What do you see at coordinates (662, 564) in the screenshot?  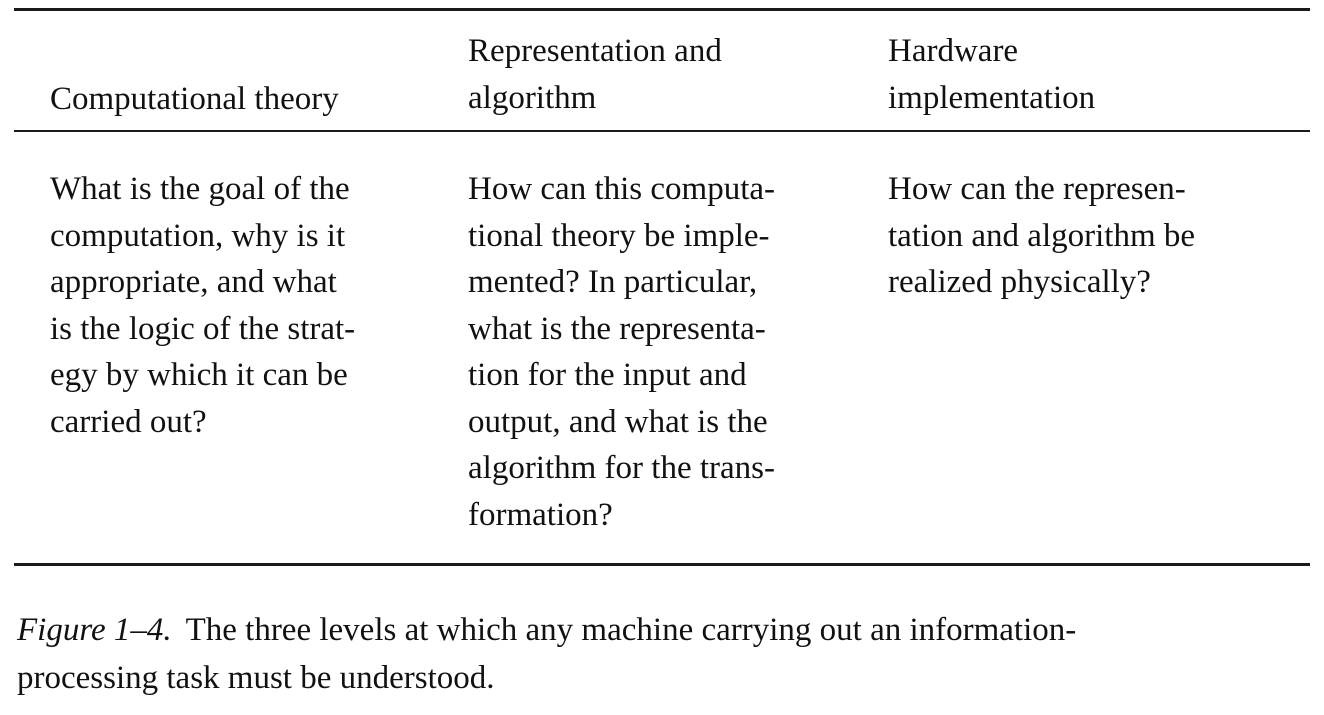 I see `table-bottom-rule` at bounding box center [662, 564].